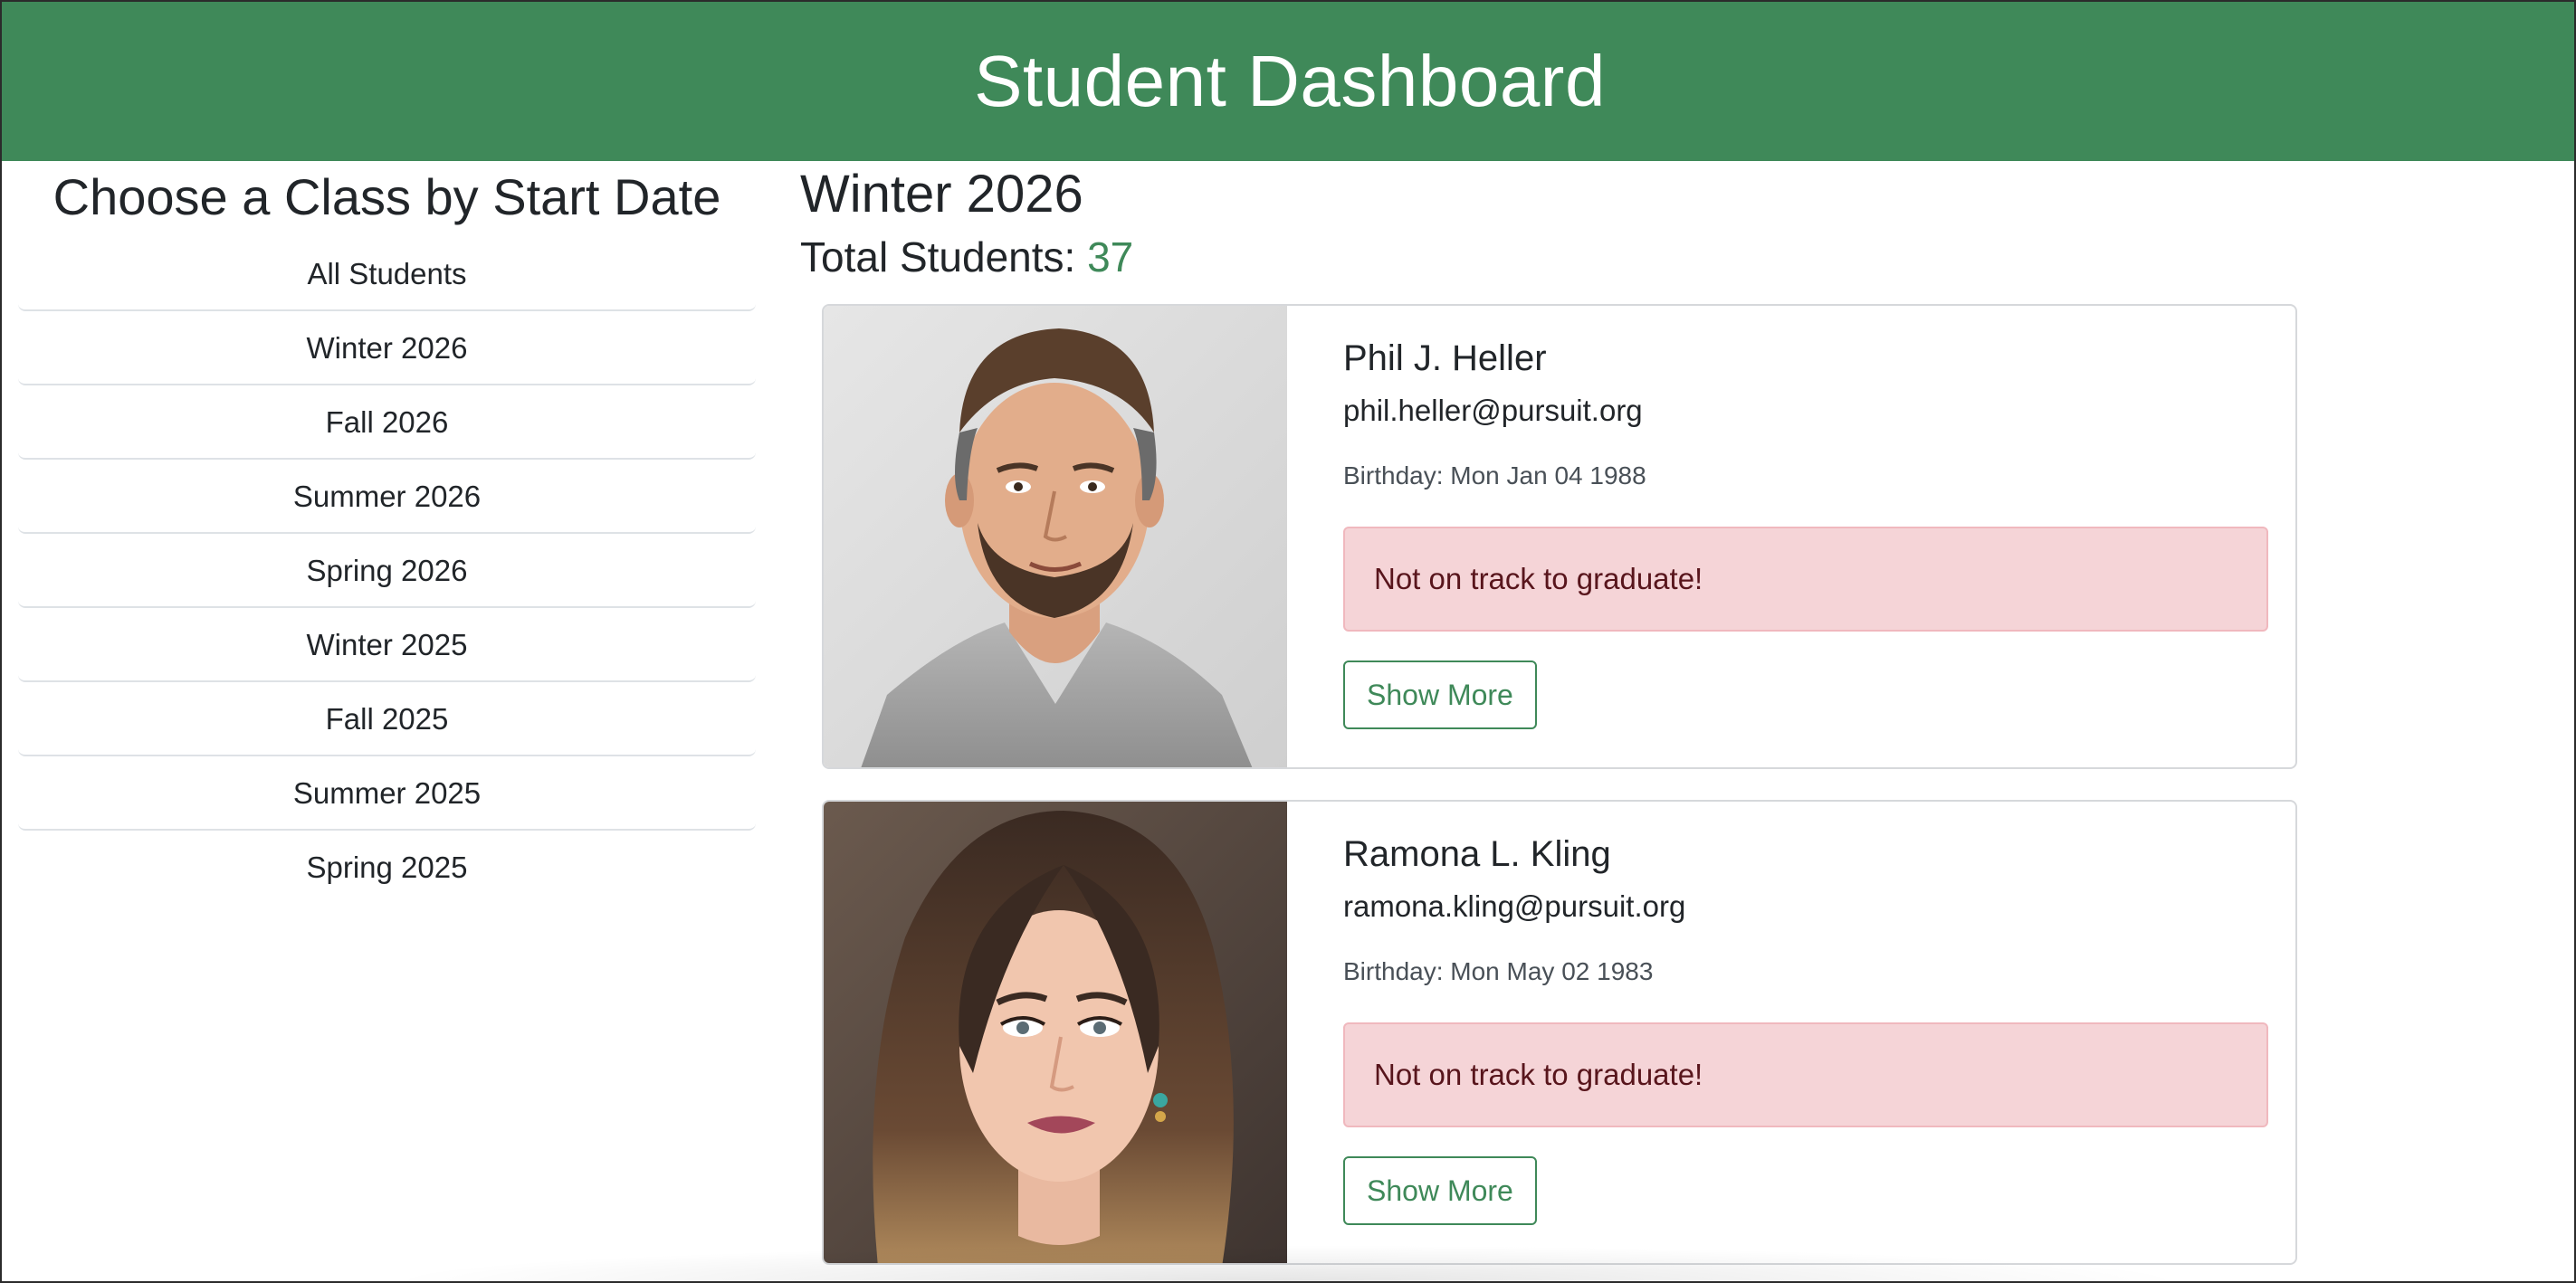 The image size is (2576, 1283). What do you see at coordinates (1551, 257) in the screenshot?
I see `total-students: Total Students: 37` at bounding box center [1551, 257].